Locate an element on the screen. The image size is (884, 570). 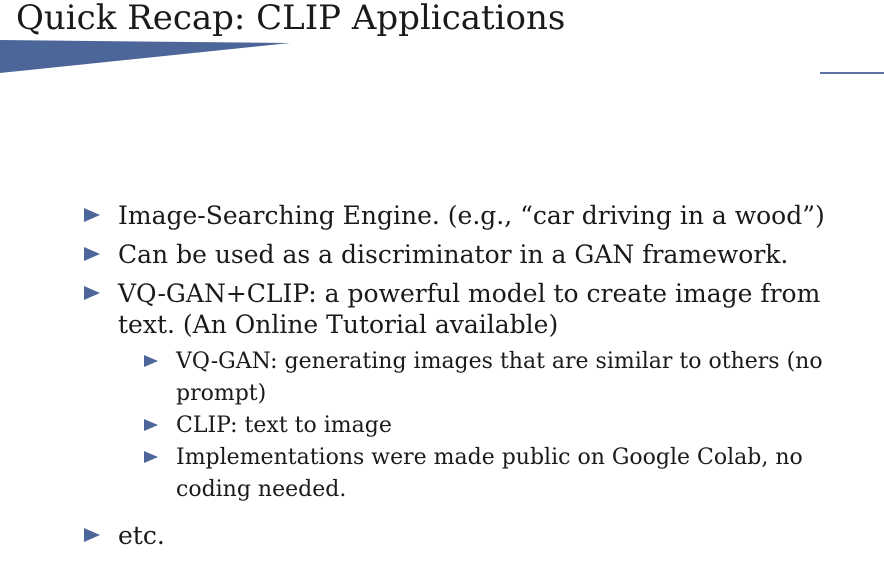
bullet-item-etc: etc. is located at coordinates (479, 535).